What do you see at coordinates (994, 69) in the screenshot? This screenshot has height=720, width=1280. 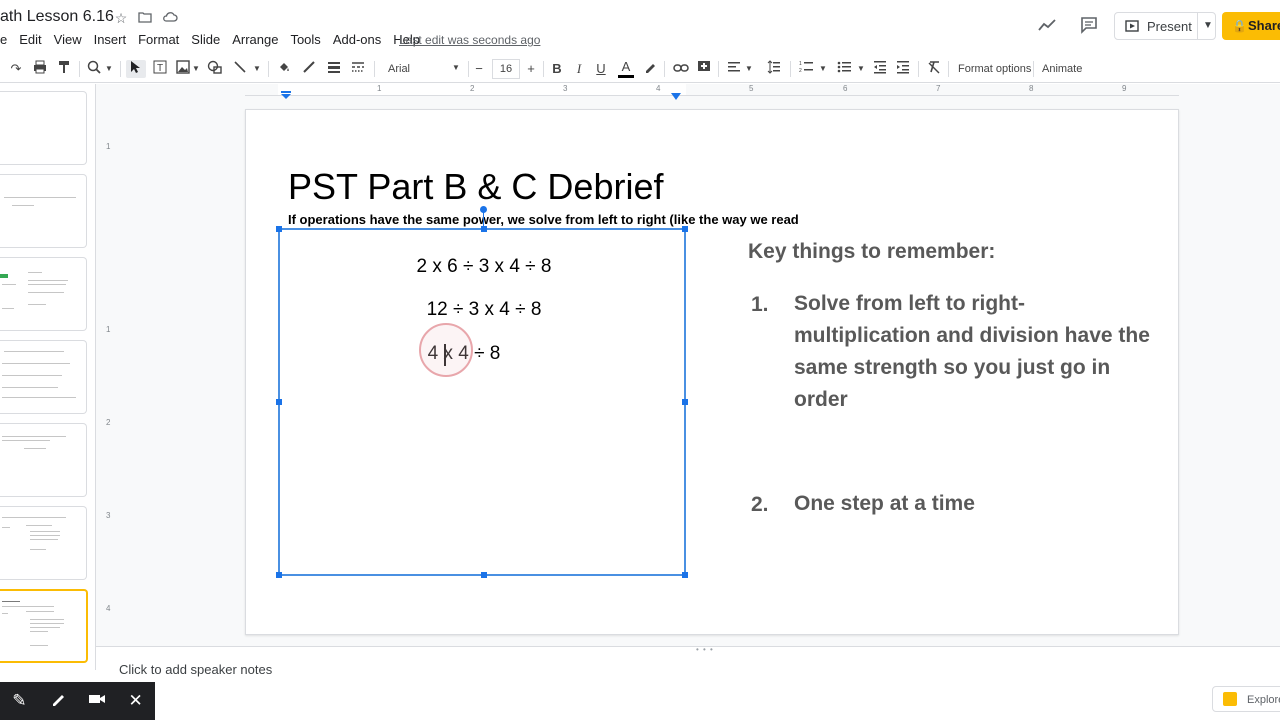 I see `format-options-button: Format options` at bounding box center [994, 69].